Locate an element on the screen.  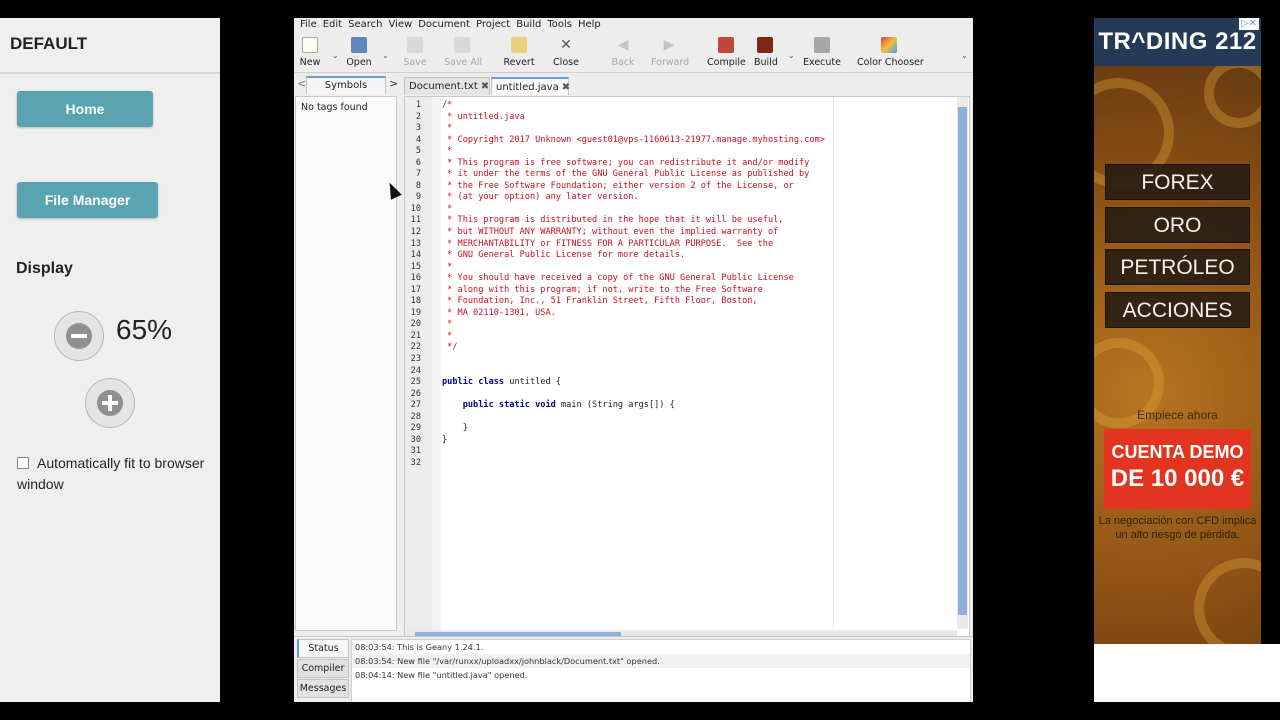
tab-compiler: Compiler is located at coordinates (323, 668).